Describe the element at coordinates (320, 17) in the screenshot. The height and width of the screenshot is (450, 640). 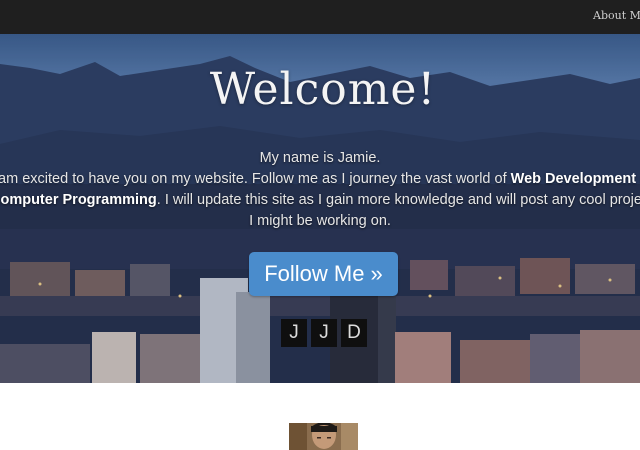
I see `top-navbar: About Me` at that location.